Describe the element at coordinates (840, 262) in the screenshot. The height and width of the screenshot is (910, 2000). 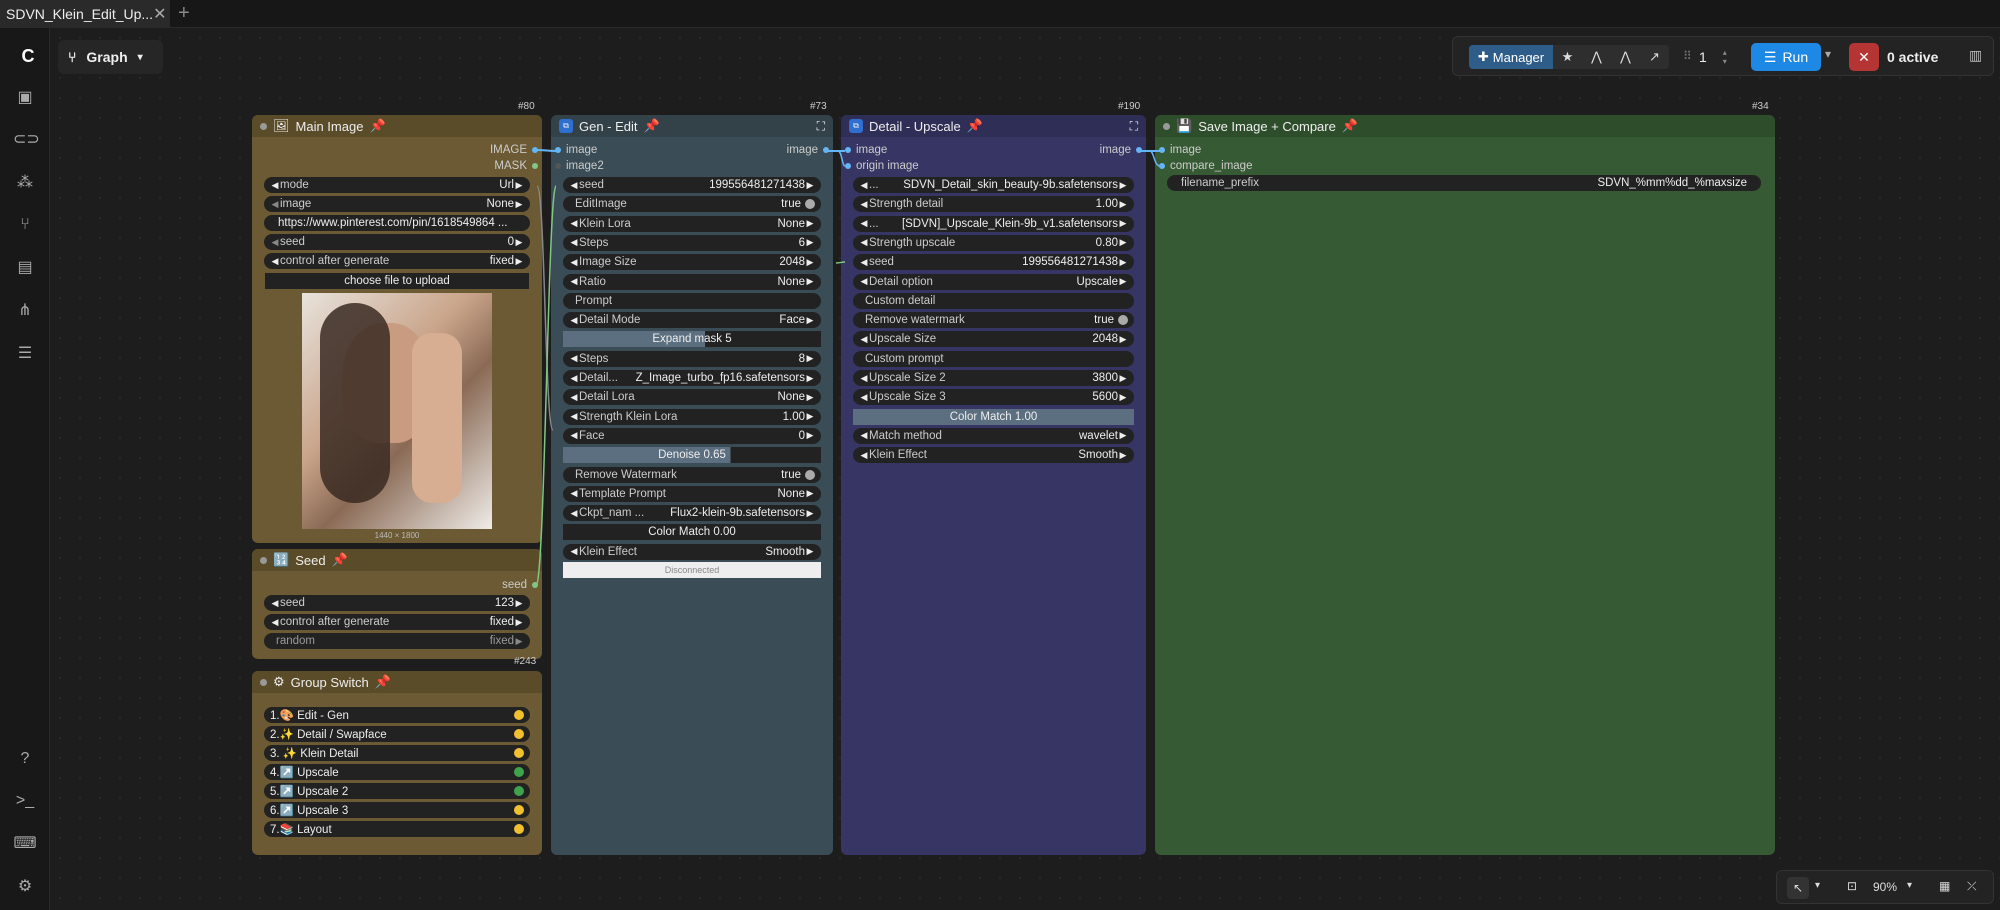
I see `link-seed2` at that location.